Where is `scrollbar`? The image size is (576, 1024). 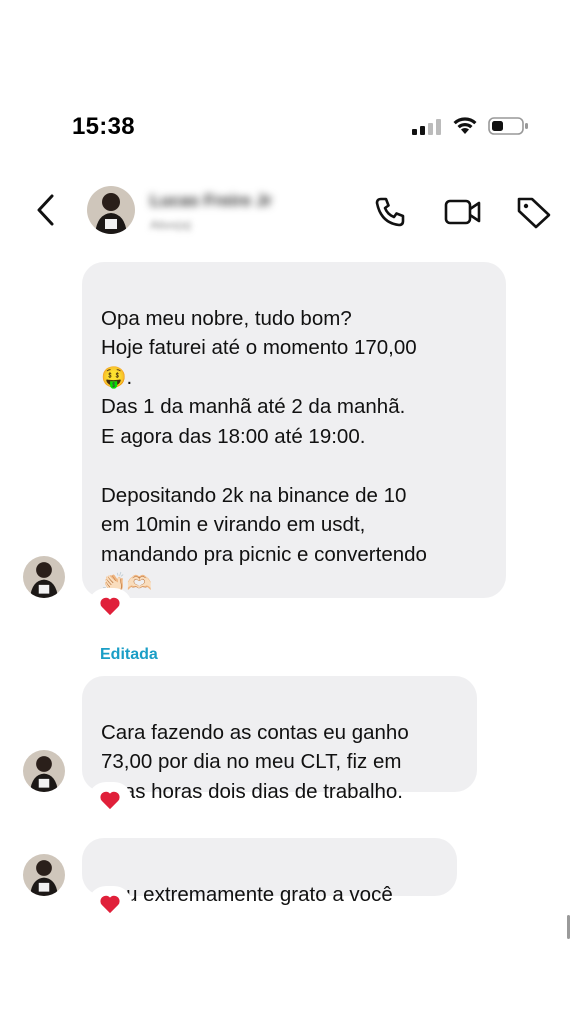
scrollbar is located at coordinates (568, 927).